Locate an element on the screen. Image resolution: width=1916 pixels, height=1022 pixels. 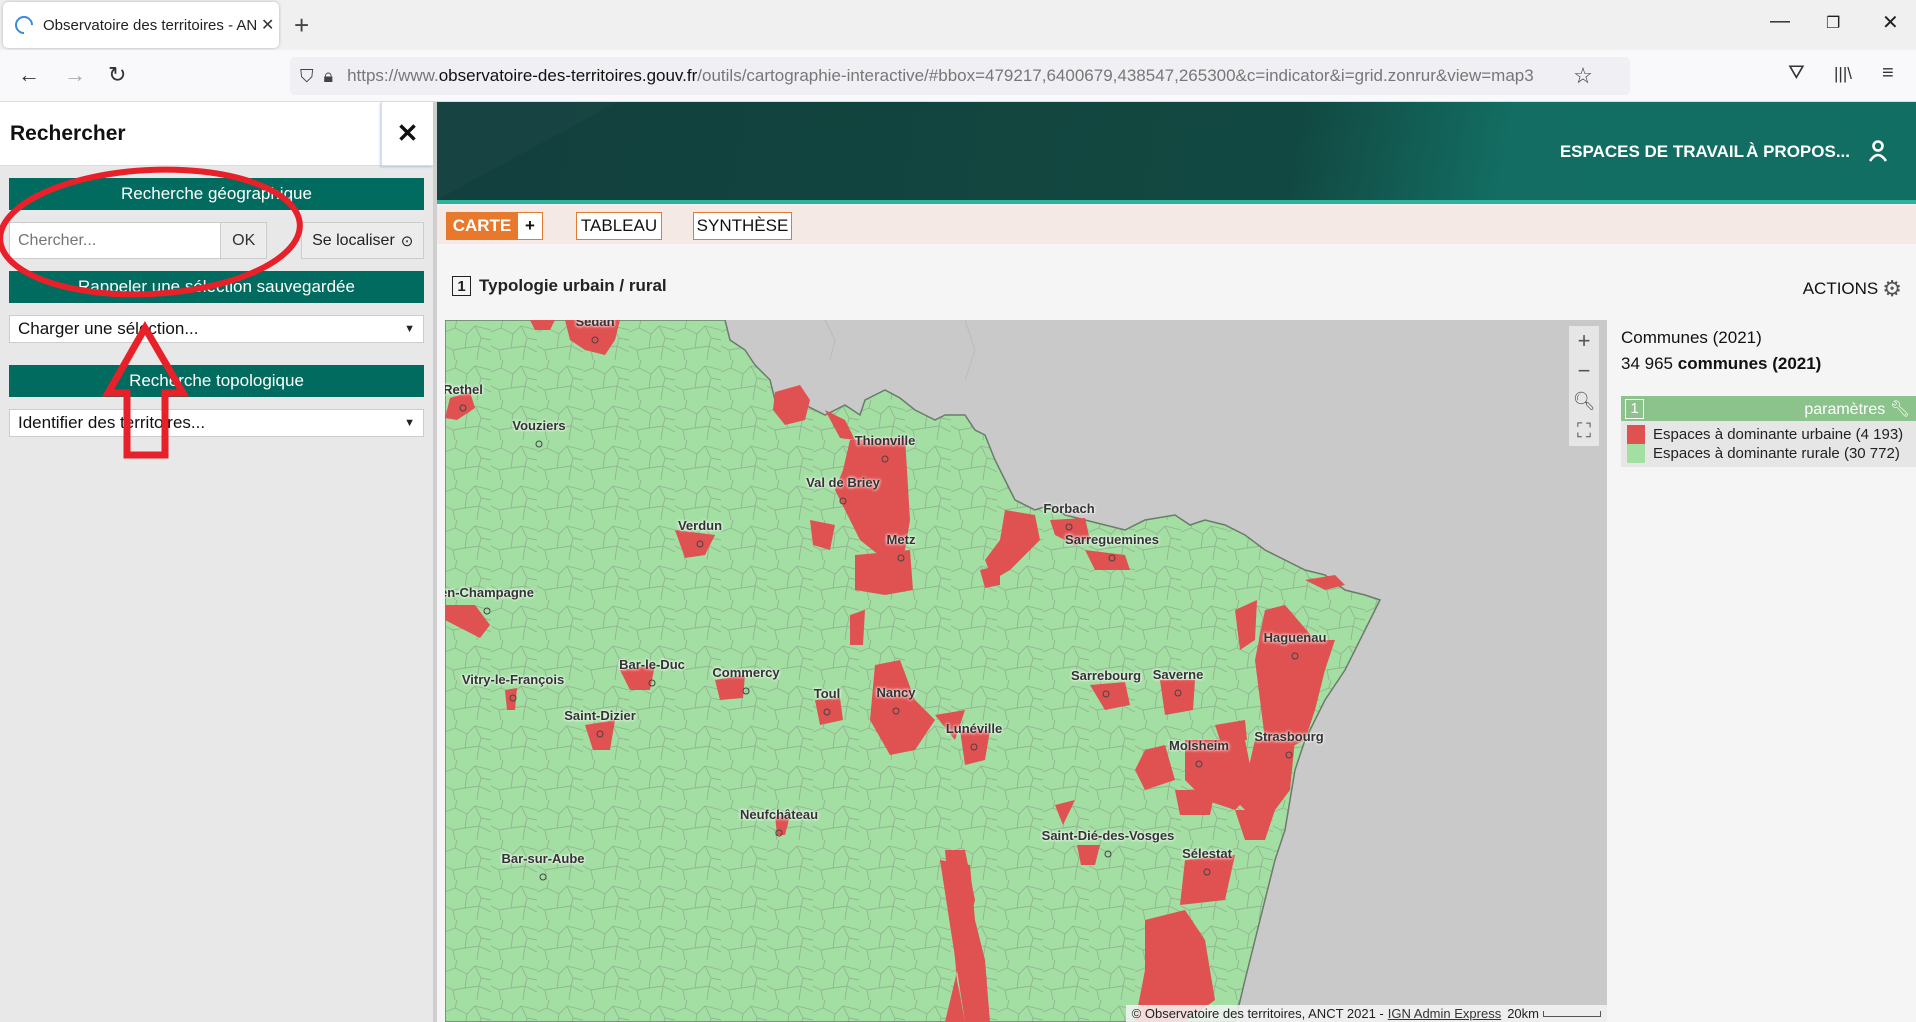
tab-synthese: SYNTHÈSE is located at coordinates (742, 226).